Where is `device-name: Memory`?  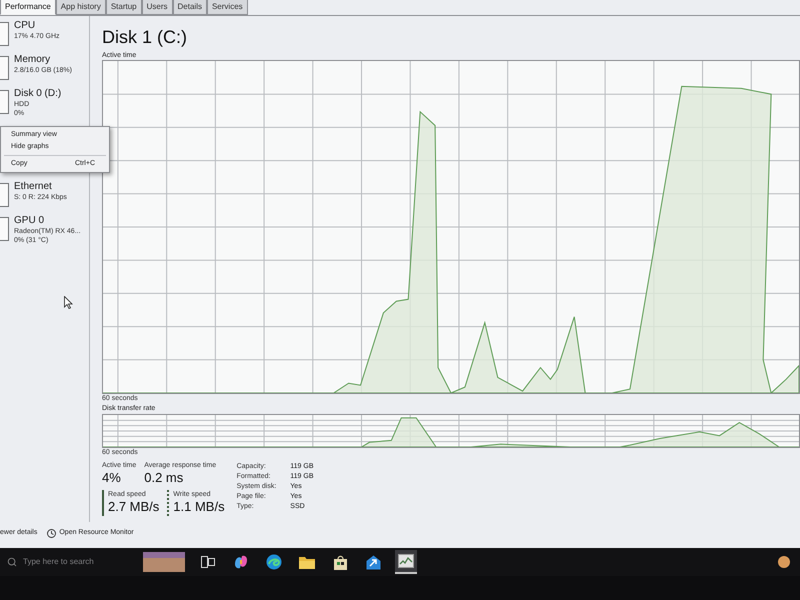 device-name: Memory is located at coordinates (33, 60).